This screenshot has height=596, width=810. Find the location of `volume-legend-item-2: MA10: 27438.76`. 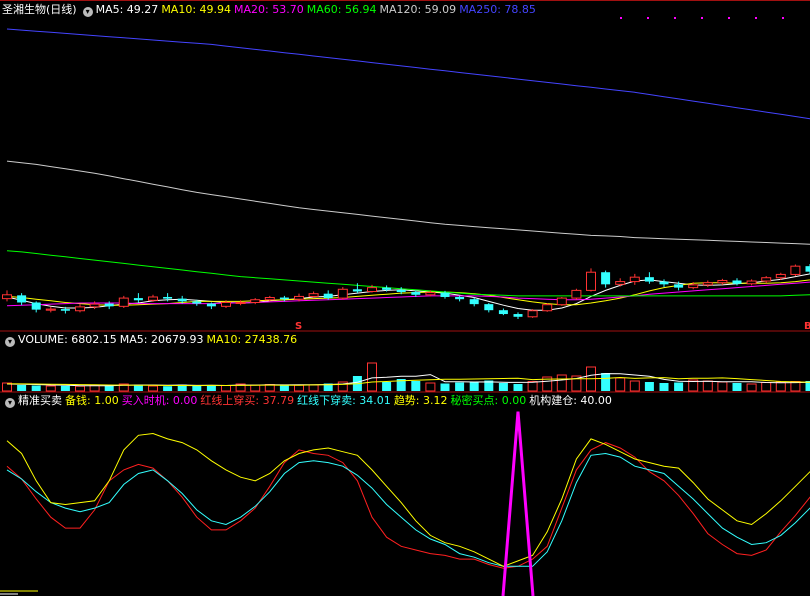

volume-legend-item-2: MA10: 27438.76 is located at coordinates (252, 339).